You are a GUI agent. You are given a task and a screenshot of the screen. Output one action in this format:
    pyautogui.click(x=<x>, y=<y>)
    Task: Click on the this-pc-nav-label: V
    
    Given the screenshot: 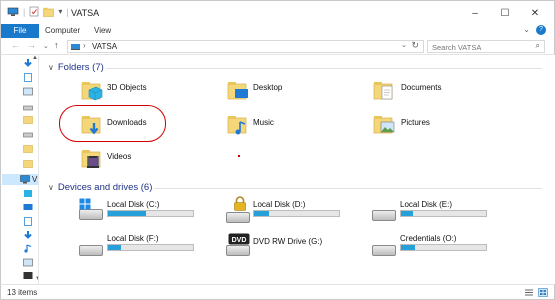 What is the action you would take?
    pyautogui.click(x=35, y=179)
    